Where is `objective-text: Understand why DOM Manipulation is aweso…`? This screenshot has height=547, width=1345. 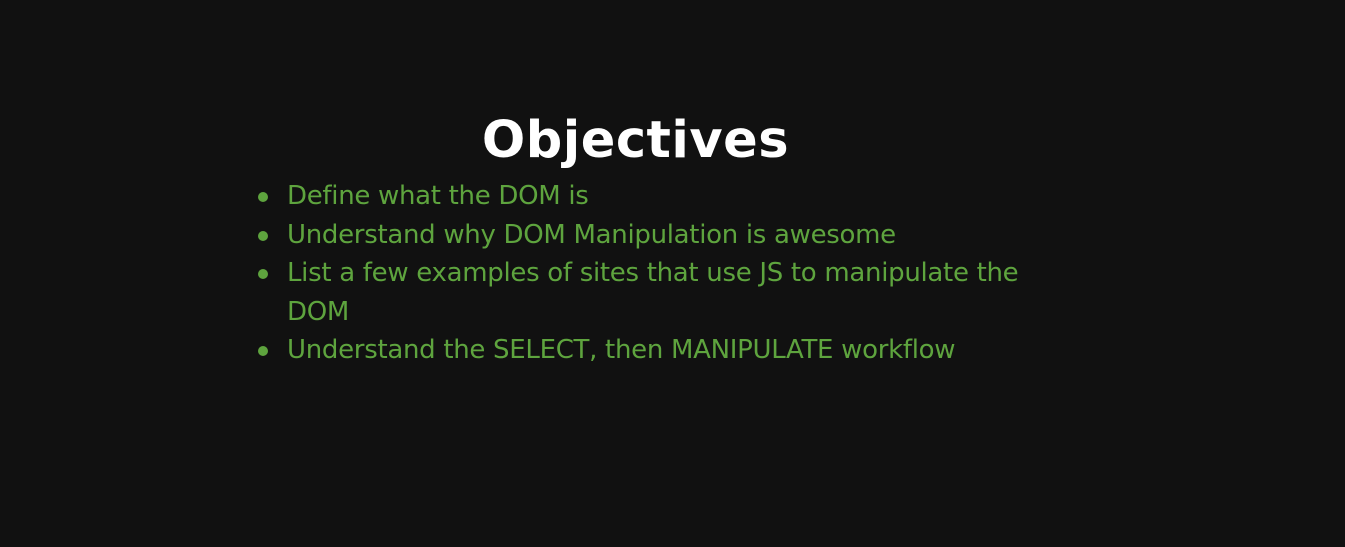 objective-text: Understand why DOM Manipulation is aweso… is located at coordinates (591, 234).